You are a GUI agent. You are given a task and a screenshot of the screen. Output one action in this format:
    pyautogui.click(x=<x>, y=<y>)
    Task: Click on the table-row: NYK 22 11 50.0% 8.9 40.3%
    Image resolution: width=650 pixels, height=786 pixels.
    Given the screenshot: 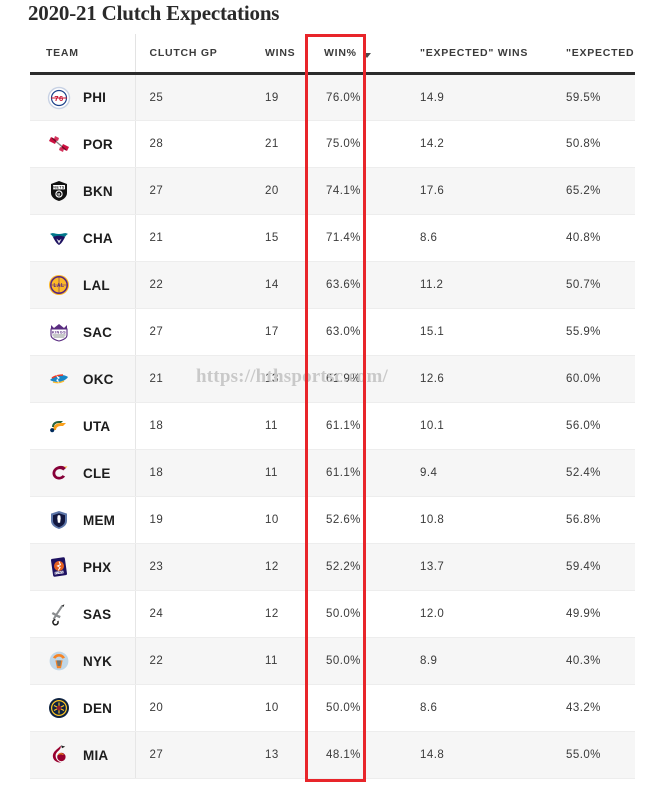 What is the action you would take?
    pyautogui.click(x=332, y=661)
    